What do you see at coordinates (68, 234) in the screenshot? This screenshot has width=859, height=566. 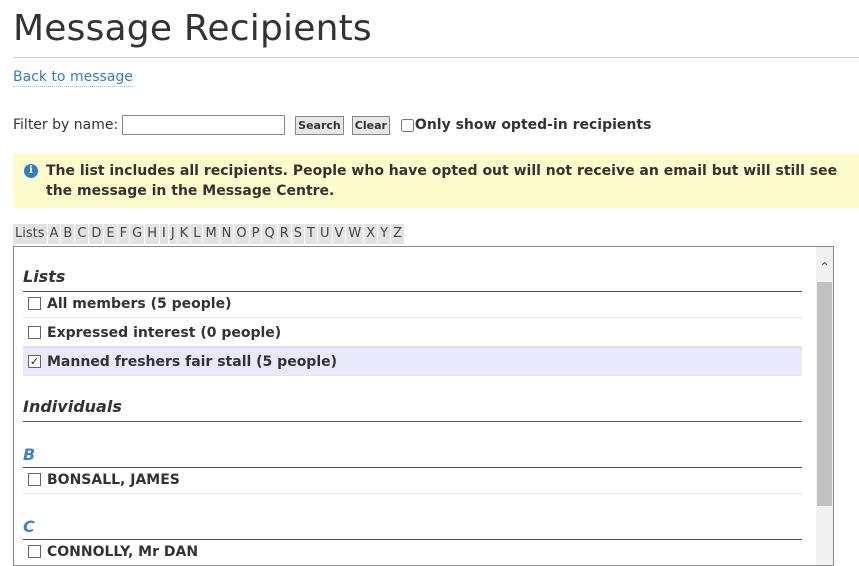 I see `alphabet-item-b: B` at bounding box center [68, 234].